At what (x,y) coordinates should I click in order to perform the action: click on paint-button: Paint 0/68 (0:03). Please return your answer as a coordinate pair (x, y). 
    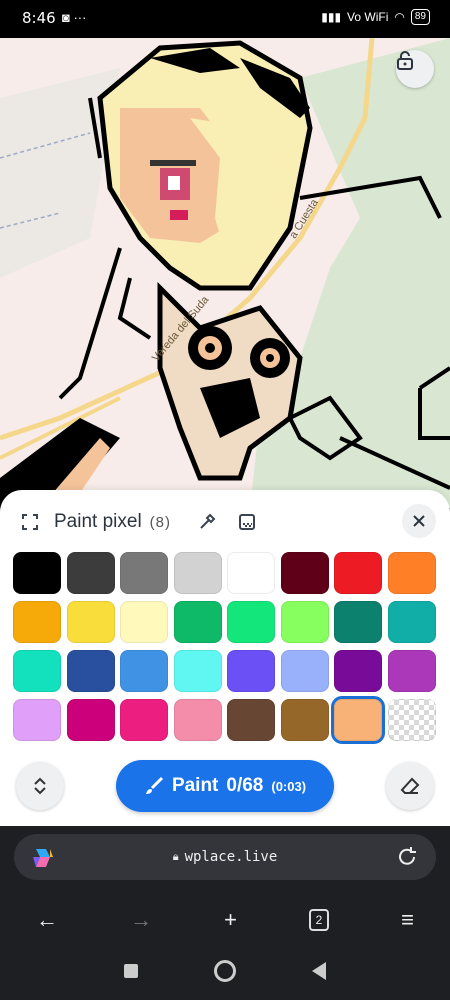
    Looking at the image, I should click on (225, 786).